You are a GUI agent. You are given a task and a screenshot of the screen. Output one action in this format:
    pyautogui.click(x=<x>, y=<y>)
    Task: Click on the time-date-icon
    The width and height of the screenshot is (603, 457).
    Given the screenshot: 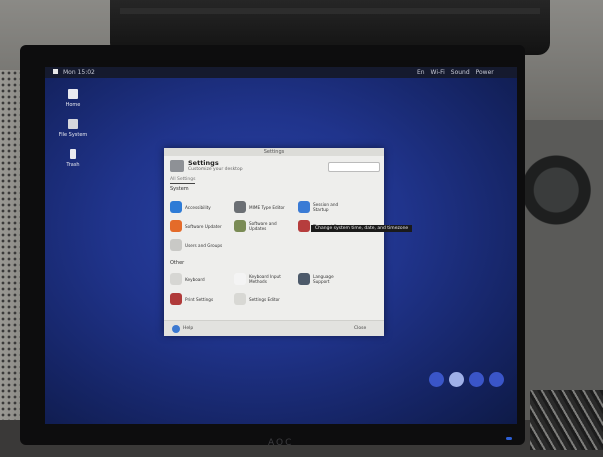 What is the action you would take?
    pyautogui.click(x=304, y=226)
    